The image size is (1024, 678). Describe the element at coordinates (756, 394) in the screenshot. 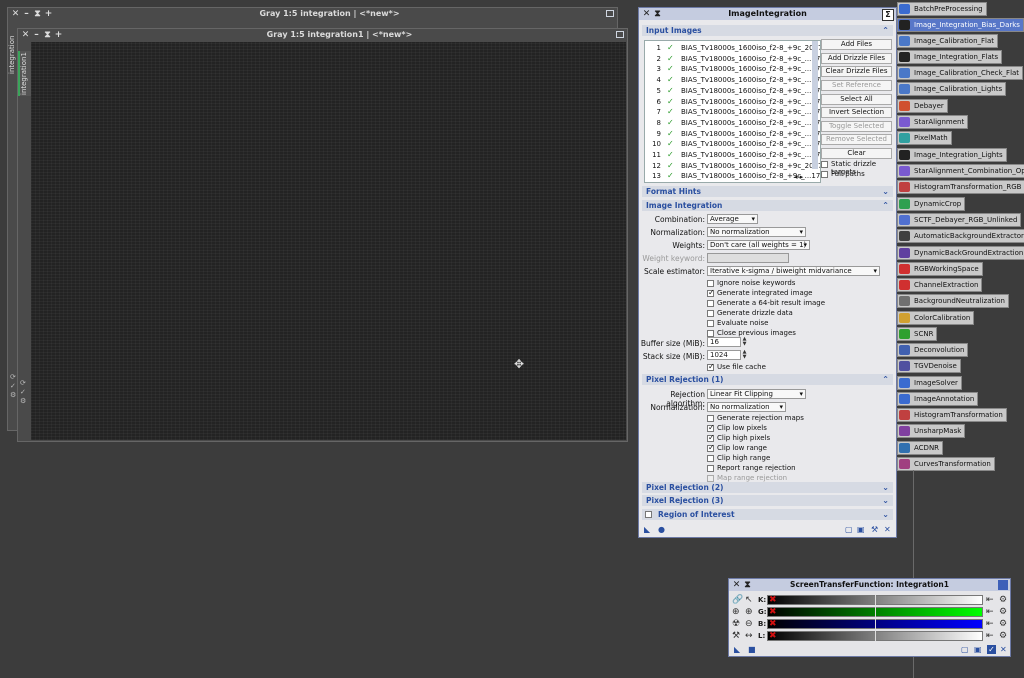

I see `rejection-algorithm-select: Linear Fit Clipping` at that location.